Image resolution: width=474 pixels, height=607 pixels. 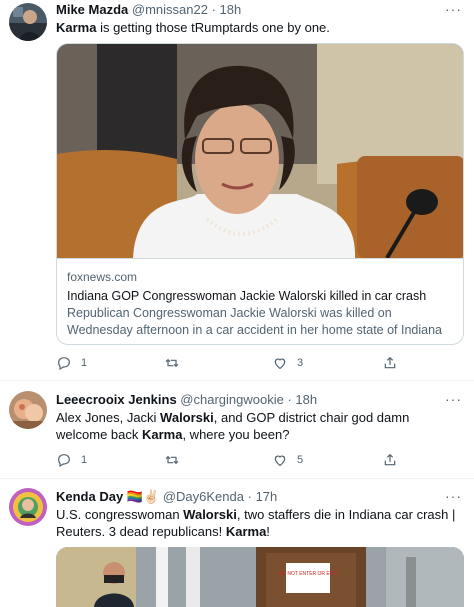 I want to click on name-emoji: 🏳️‍🌈✌🏻, so click(x=143, y=496).